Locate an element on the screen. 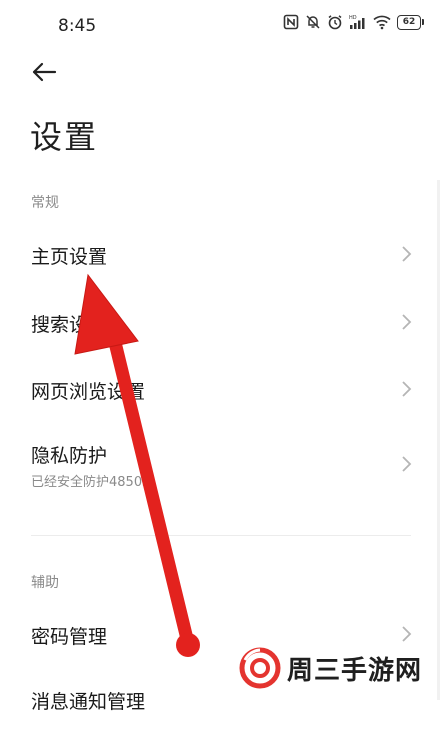 This screenshot has width=440, height=732. section-label-general: 常规 is located at coordinates (45, 203).